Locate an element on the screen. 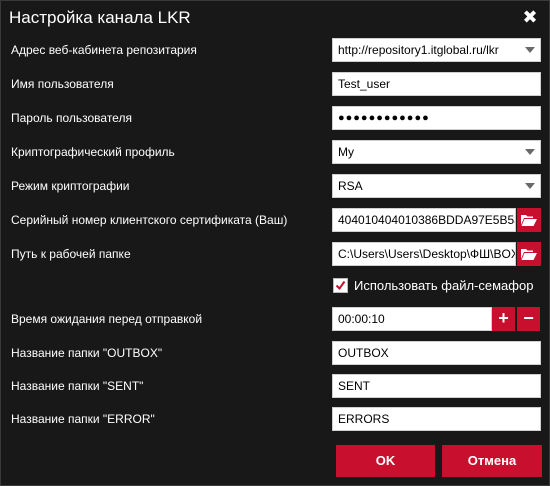 The image size is (550, 486). decrement-button: − is located at coordinates (528, 319).